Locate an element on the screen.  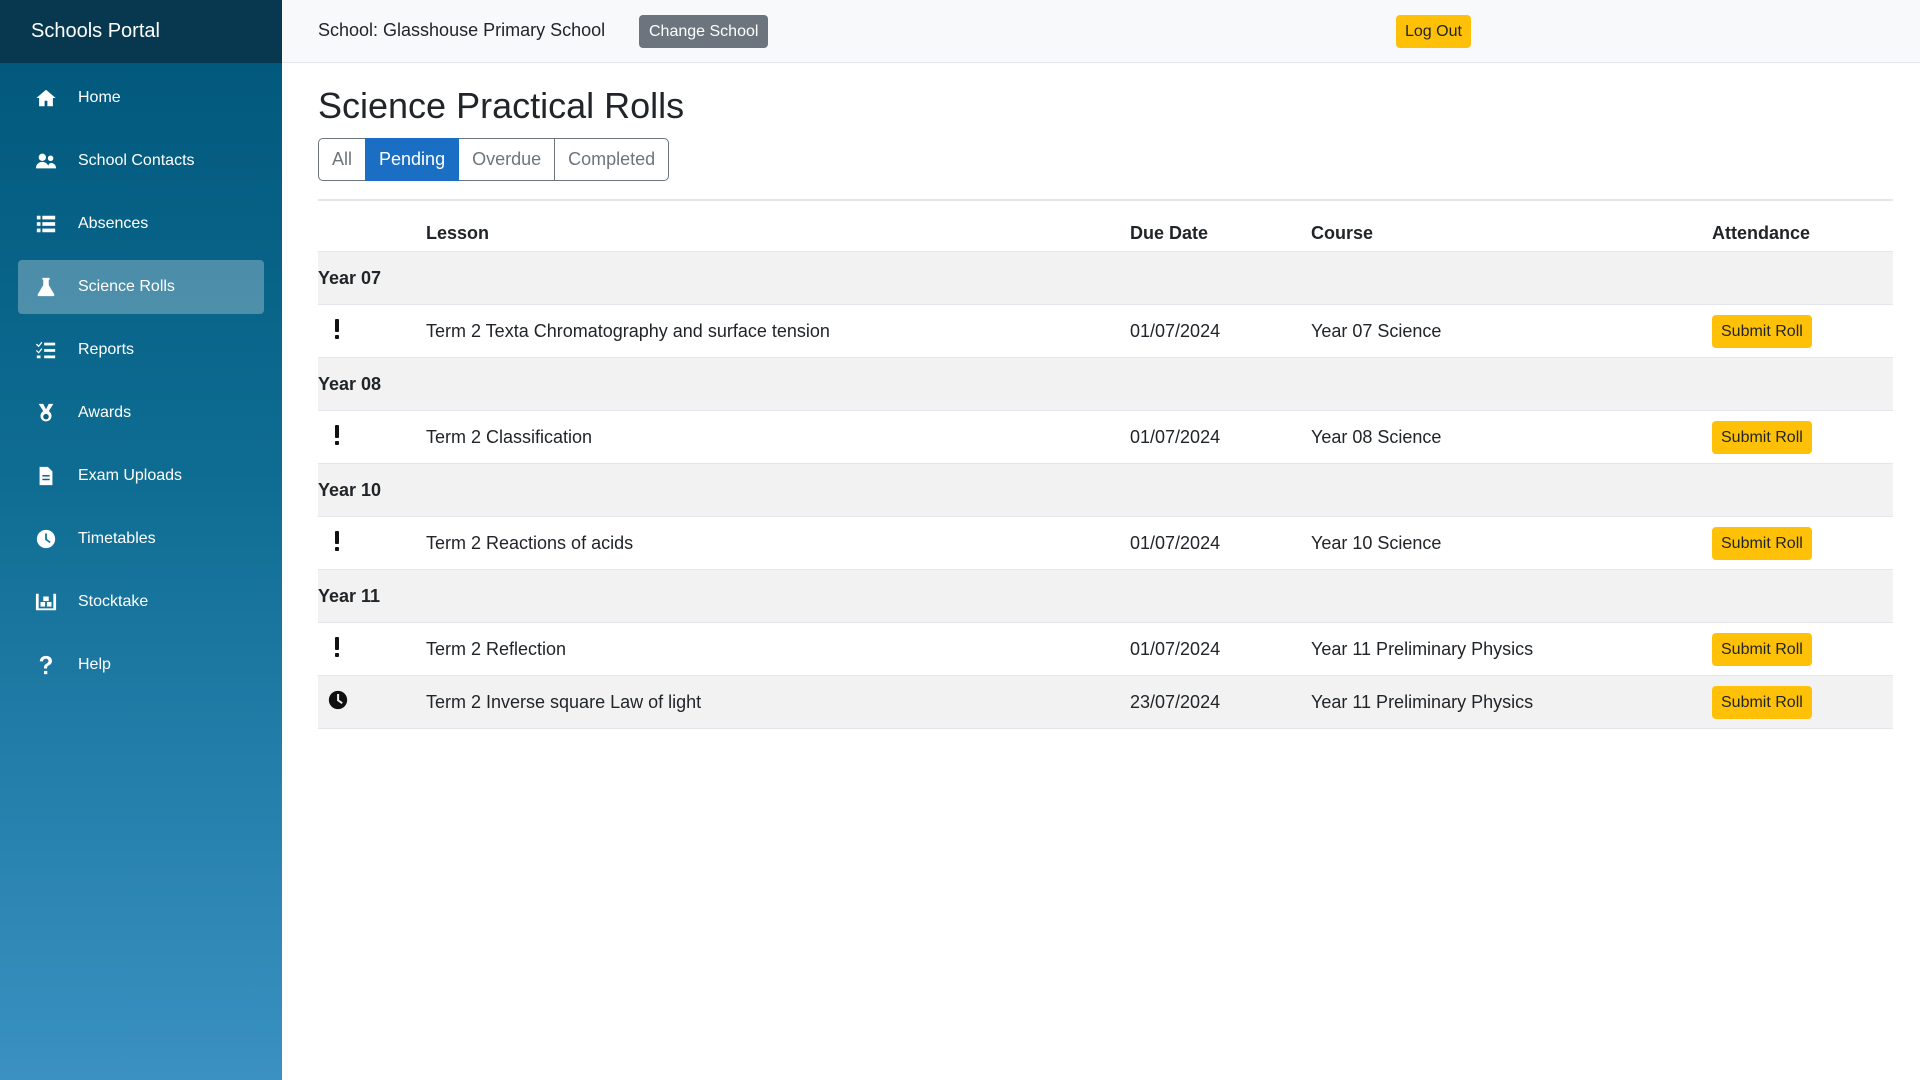
course-cell: Year 07 Science is located at coordinates (1511, 331).